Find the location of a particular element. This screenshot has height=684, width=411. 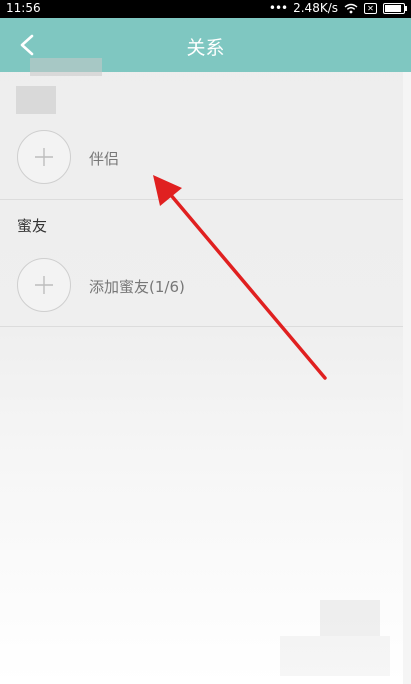

battery-icon is located at coordinates (395, 8).